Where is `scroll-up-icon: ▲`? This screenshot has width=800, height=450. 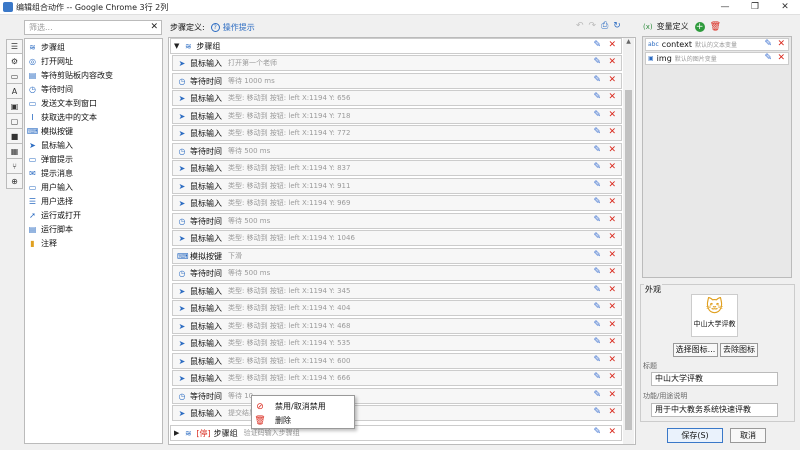
scroll-up-icon: ▲ is located at coordinates (628, 41).